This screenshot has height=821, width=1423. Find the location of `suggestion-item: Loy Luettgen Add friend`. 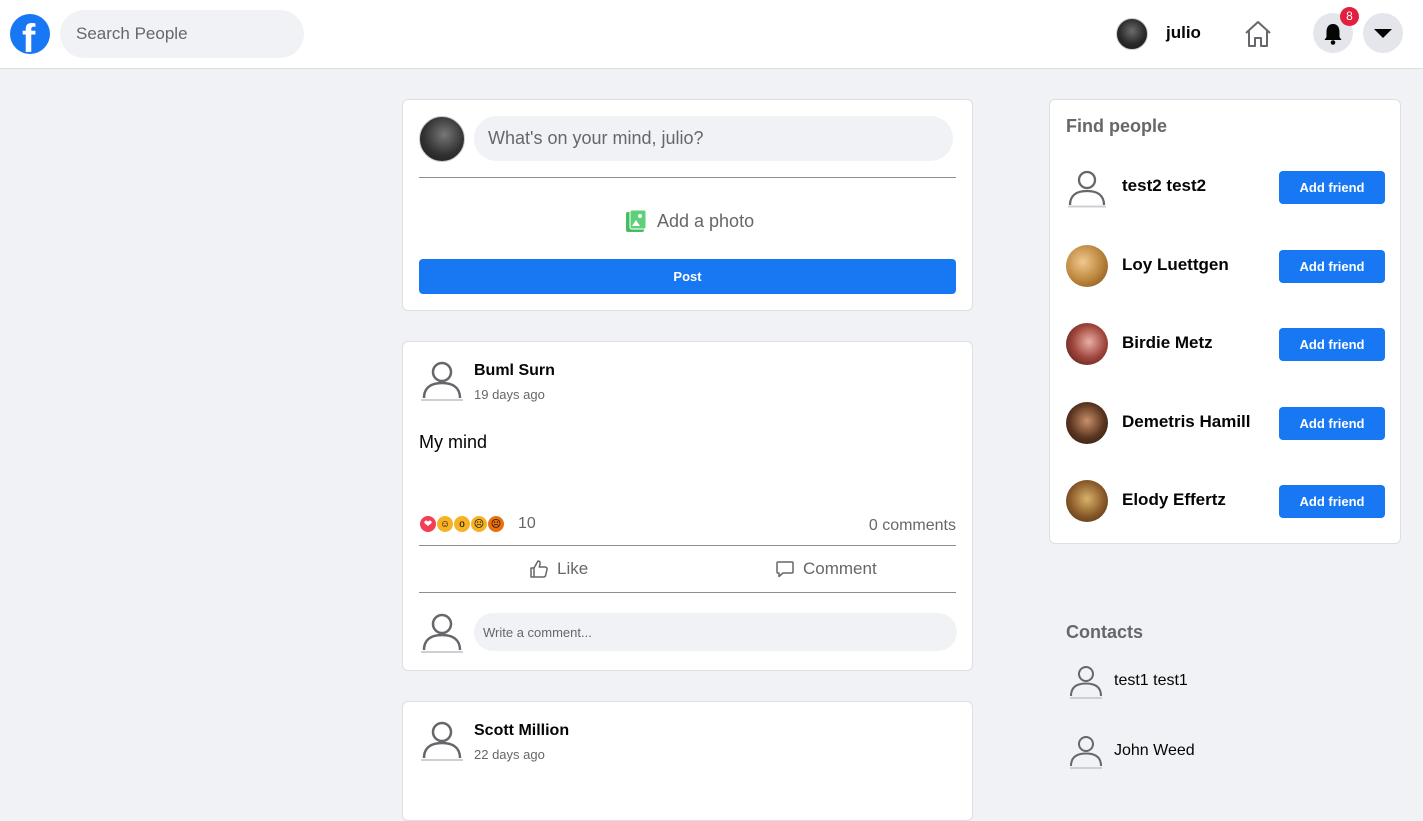

suggestion-item: Loy Luettgen Add friend is located at coordinates (1226, 266).